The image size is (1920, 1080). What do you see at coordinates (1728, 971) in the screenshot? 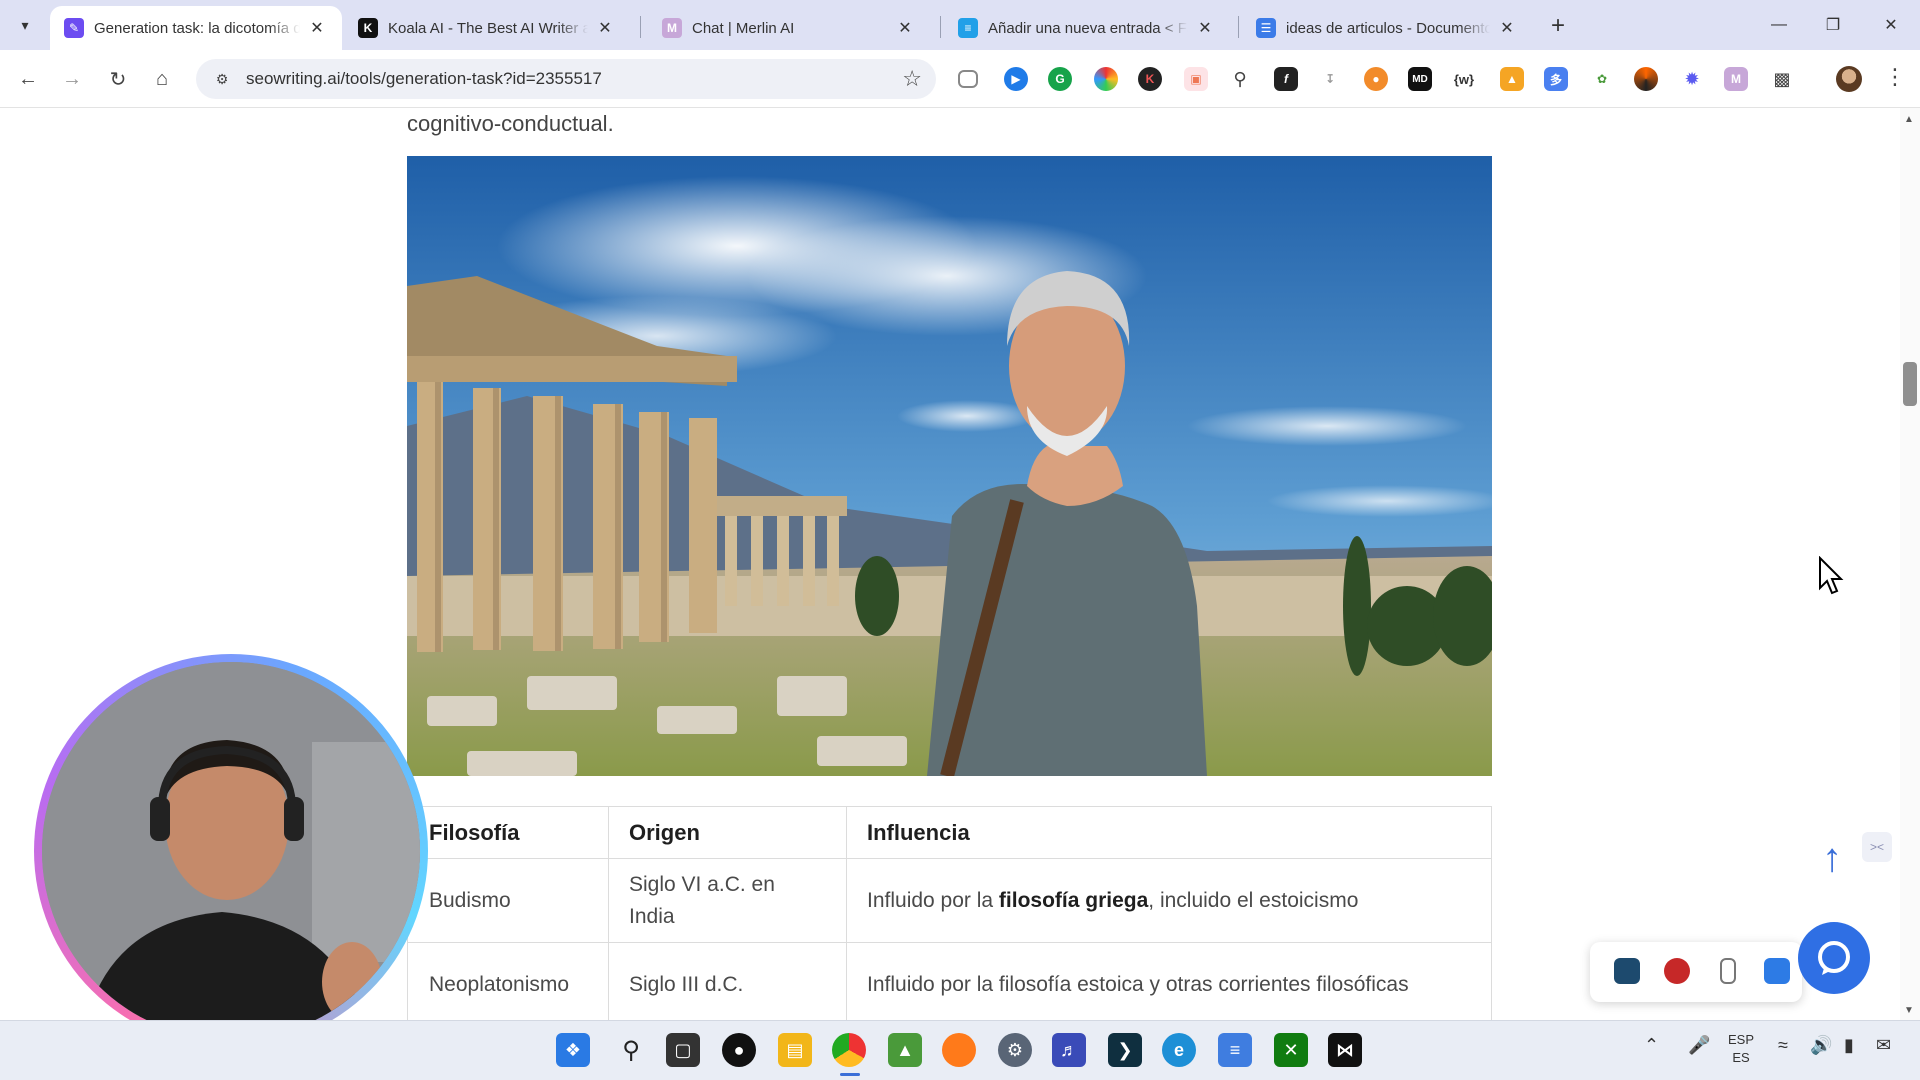
I see `tray-usb-icon` at bounding box center [1728, 971].